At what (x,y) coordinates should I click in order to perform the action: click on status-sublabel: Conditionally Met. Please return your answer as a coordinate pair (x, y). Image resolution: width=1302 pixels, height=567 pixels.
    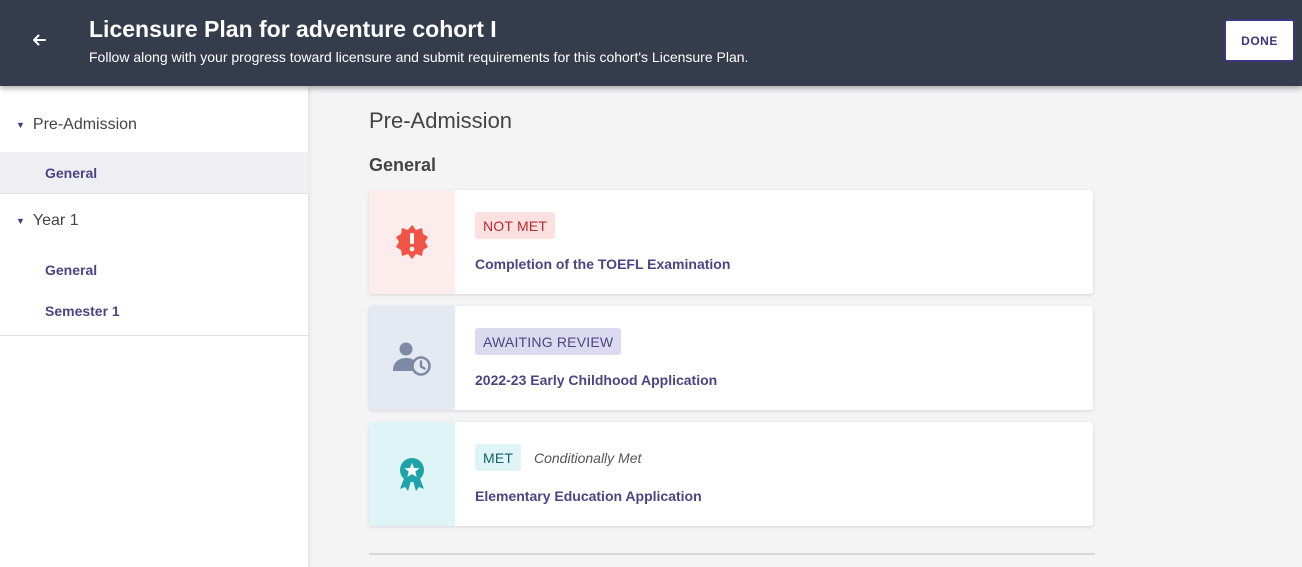
    Looking at the image, I should click on (588, 458).